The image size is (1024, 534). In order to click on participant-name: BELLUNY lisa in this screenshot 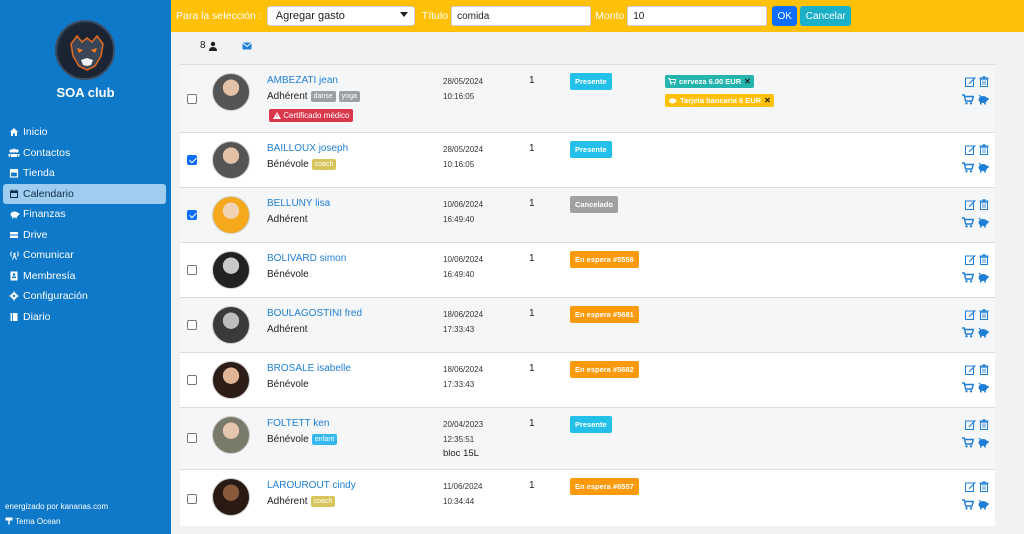, I will do `click(298, 203)`.